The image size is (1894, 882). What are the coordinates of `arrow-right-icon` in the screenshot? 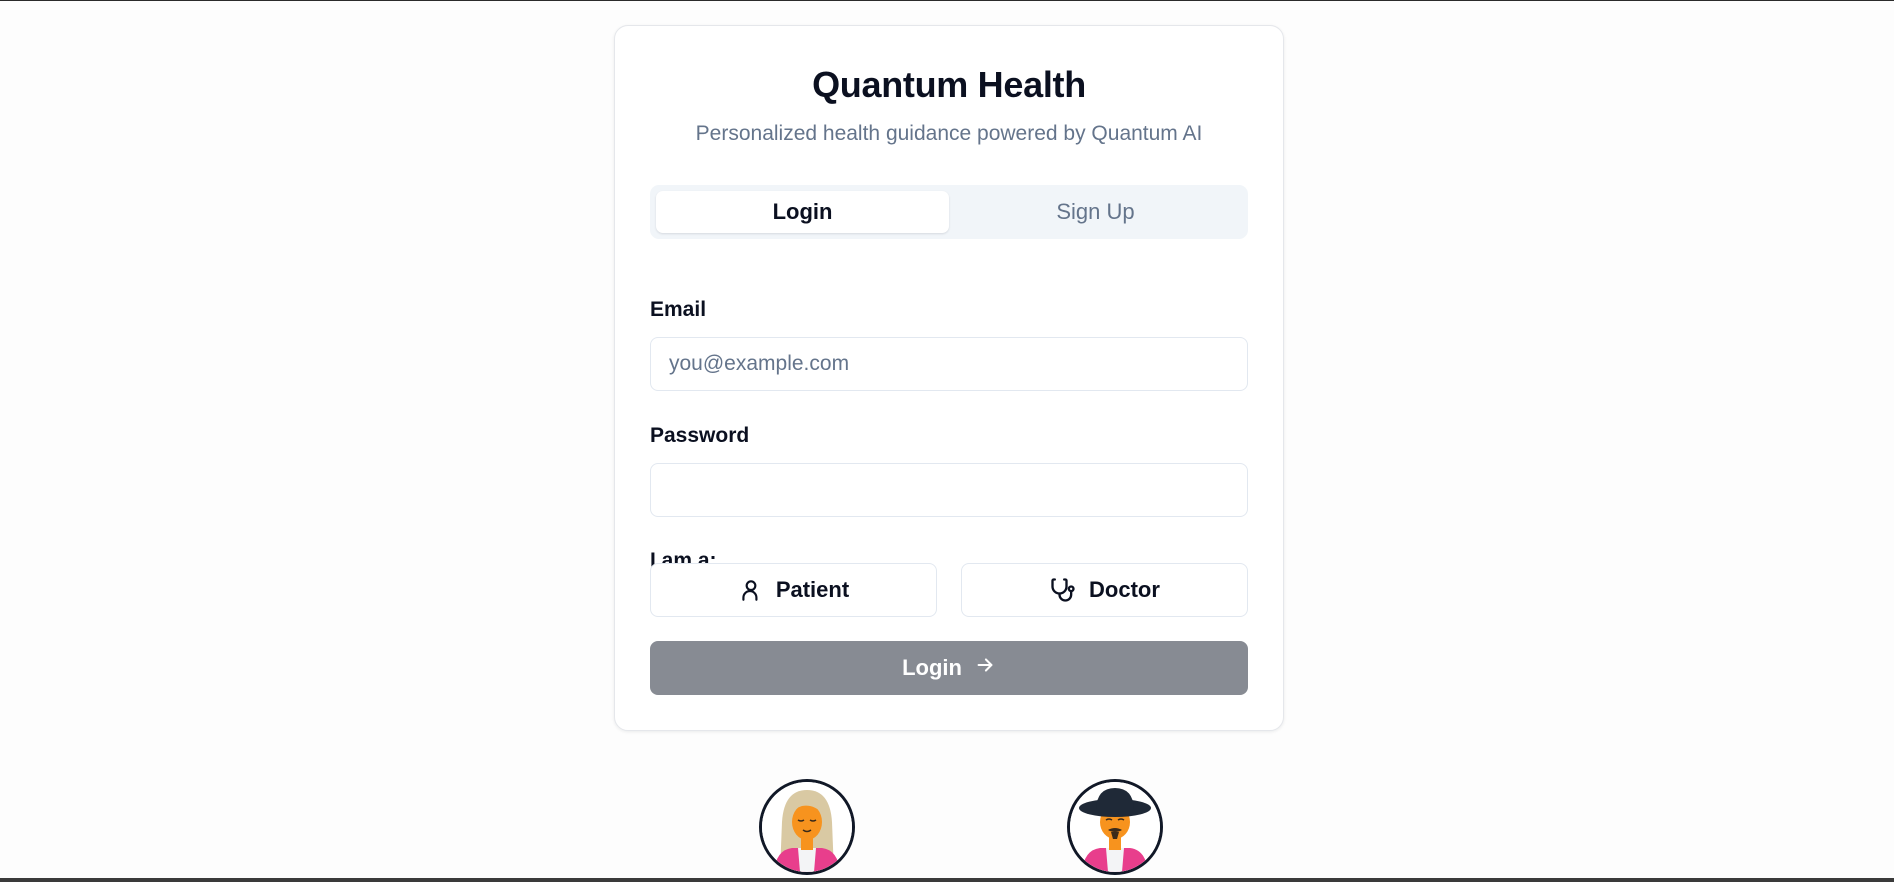 It's located at (985, 668).